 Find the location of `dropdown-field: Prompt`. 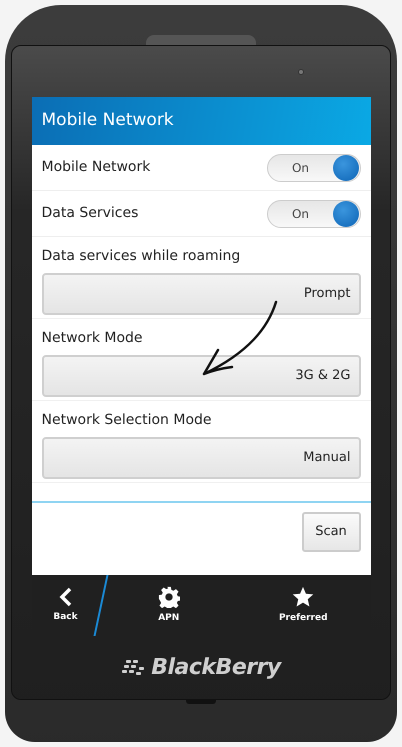

dropdown-field: Prompt is located at coordinates (201, 294).